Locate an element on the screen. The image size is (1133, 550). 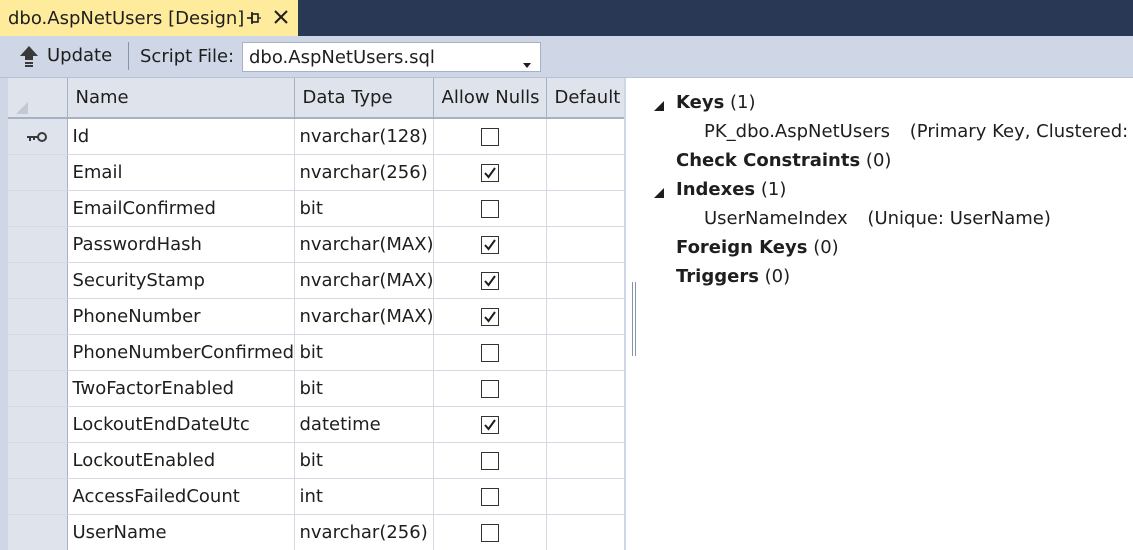
script-file-dropdown: dbo.AspNetUsers.sql is located at coordinates (391, 57).